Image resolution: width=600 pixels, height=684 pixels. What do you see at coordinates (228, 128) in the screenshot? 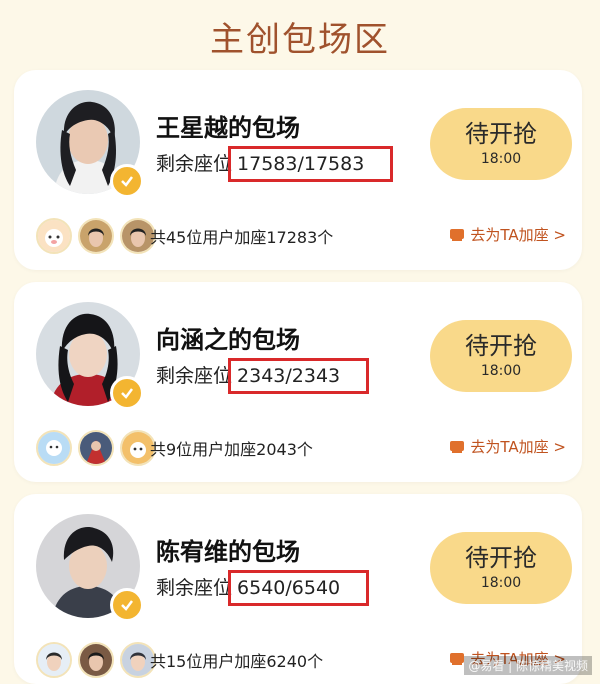
I see `showing-name: 王星越的包场` at bounding box center [228, 128].